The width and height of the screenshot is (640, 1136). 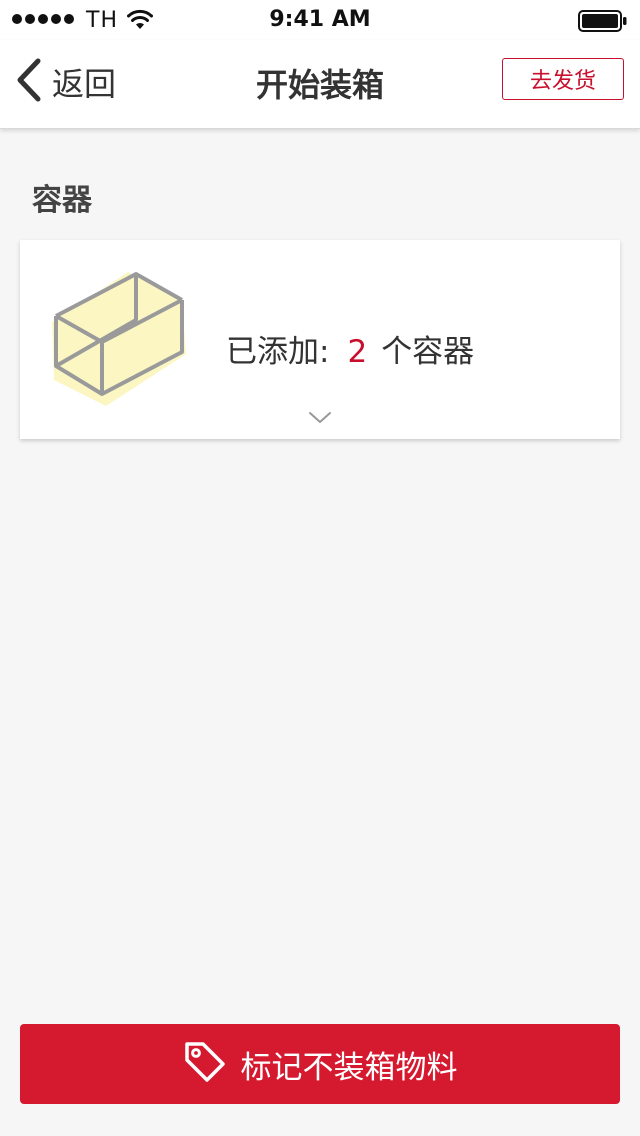 I want to click on tag-icon, so click(x=205, y=1064).